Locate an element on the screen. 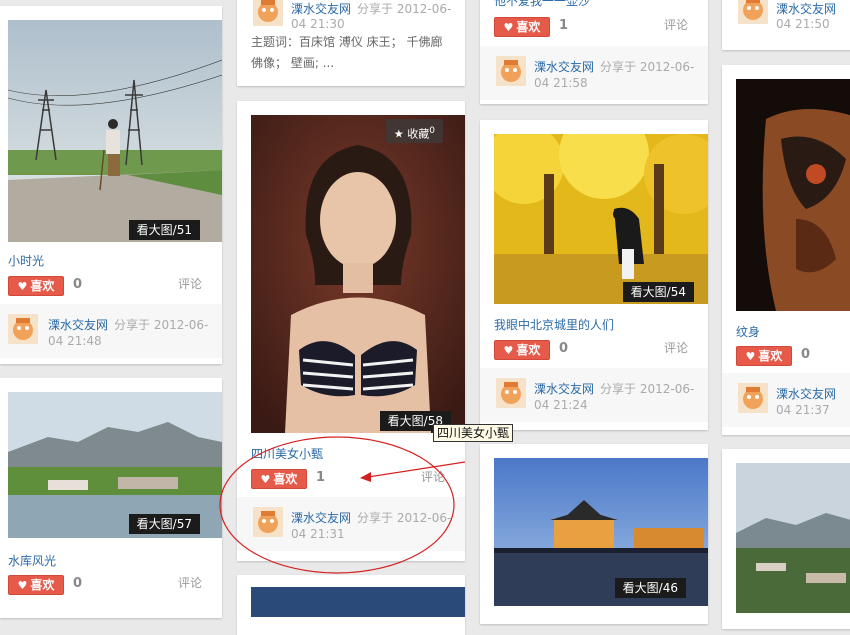  view-large-image-label: 看大图/51 is located at coordinates (164, 230).